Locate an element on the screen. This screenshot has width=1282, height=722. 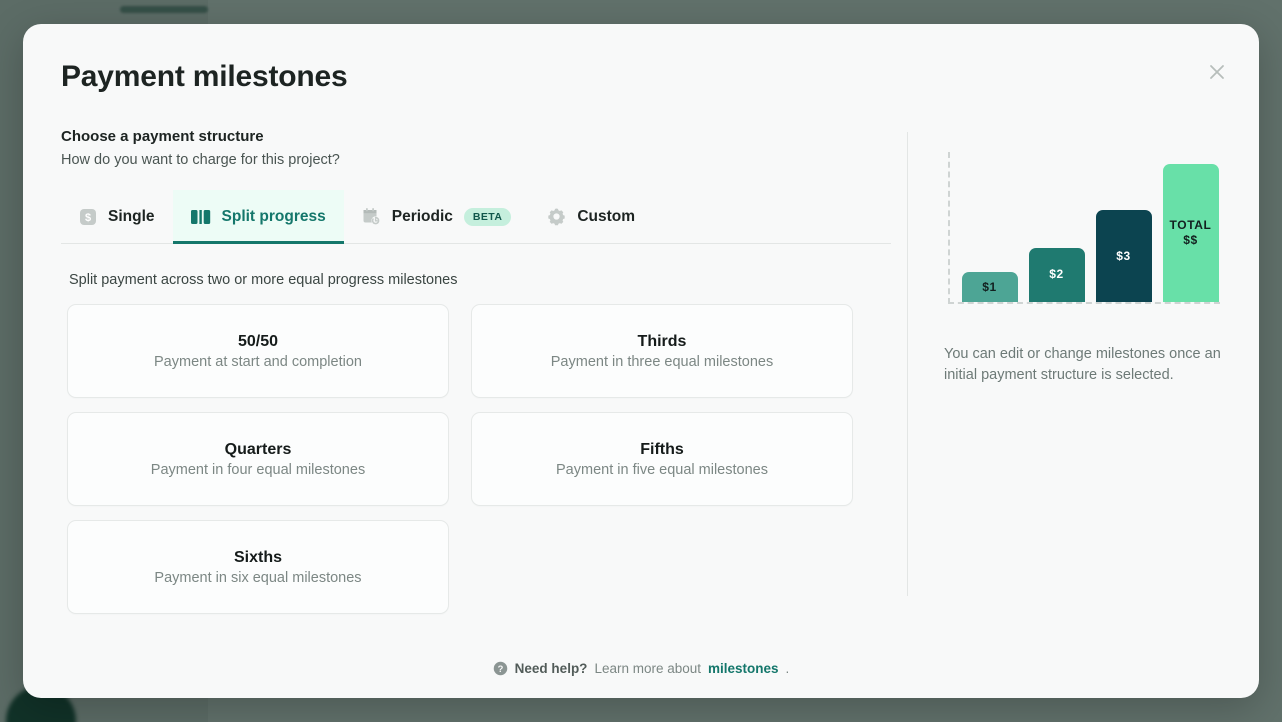
tab-custom: Custom is located at coordinates (591, 216).